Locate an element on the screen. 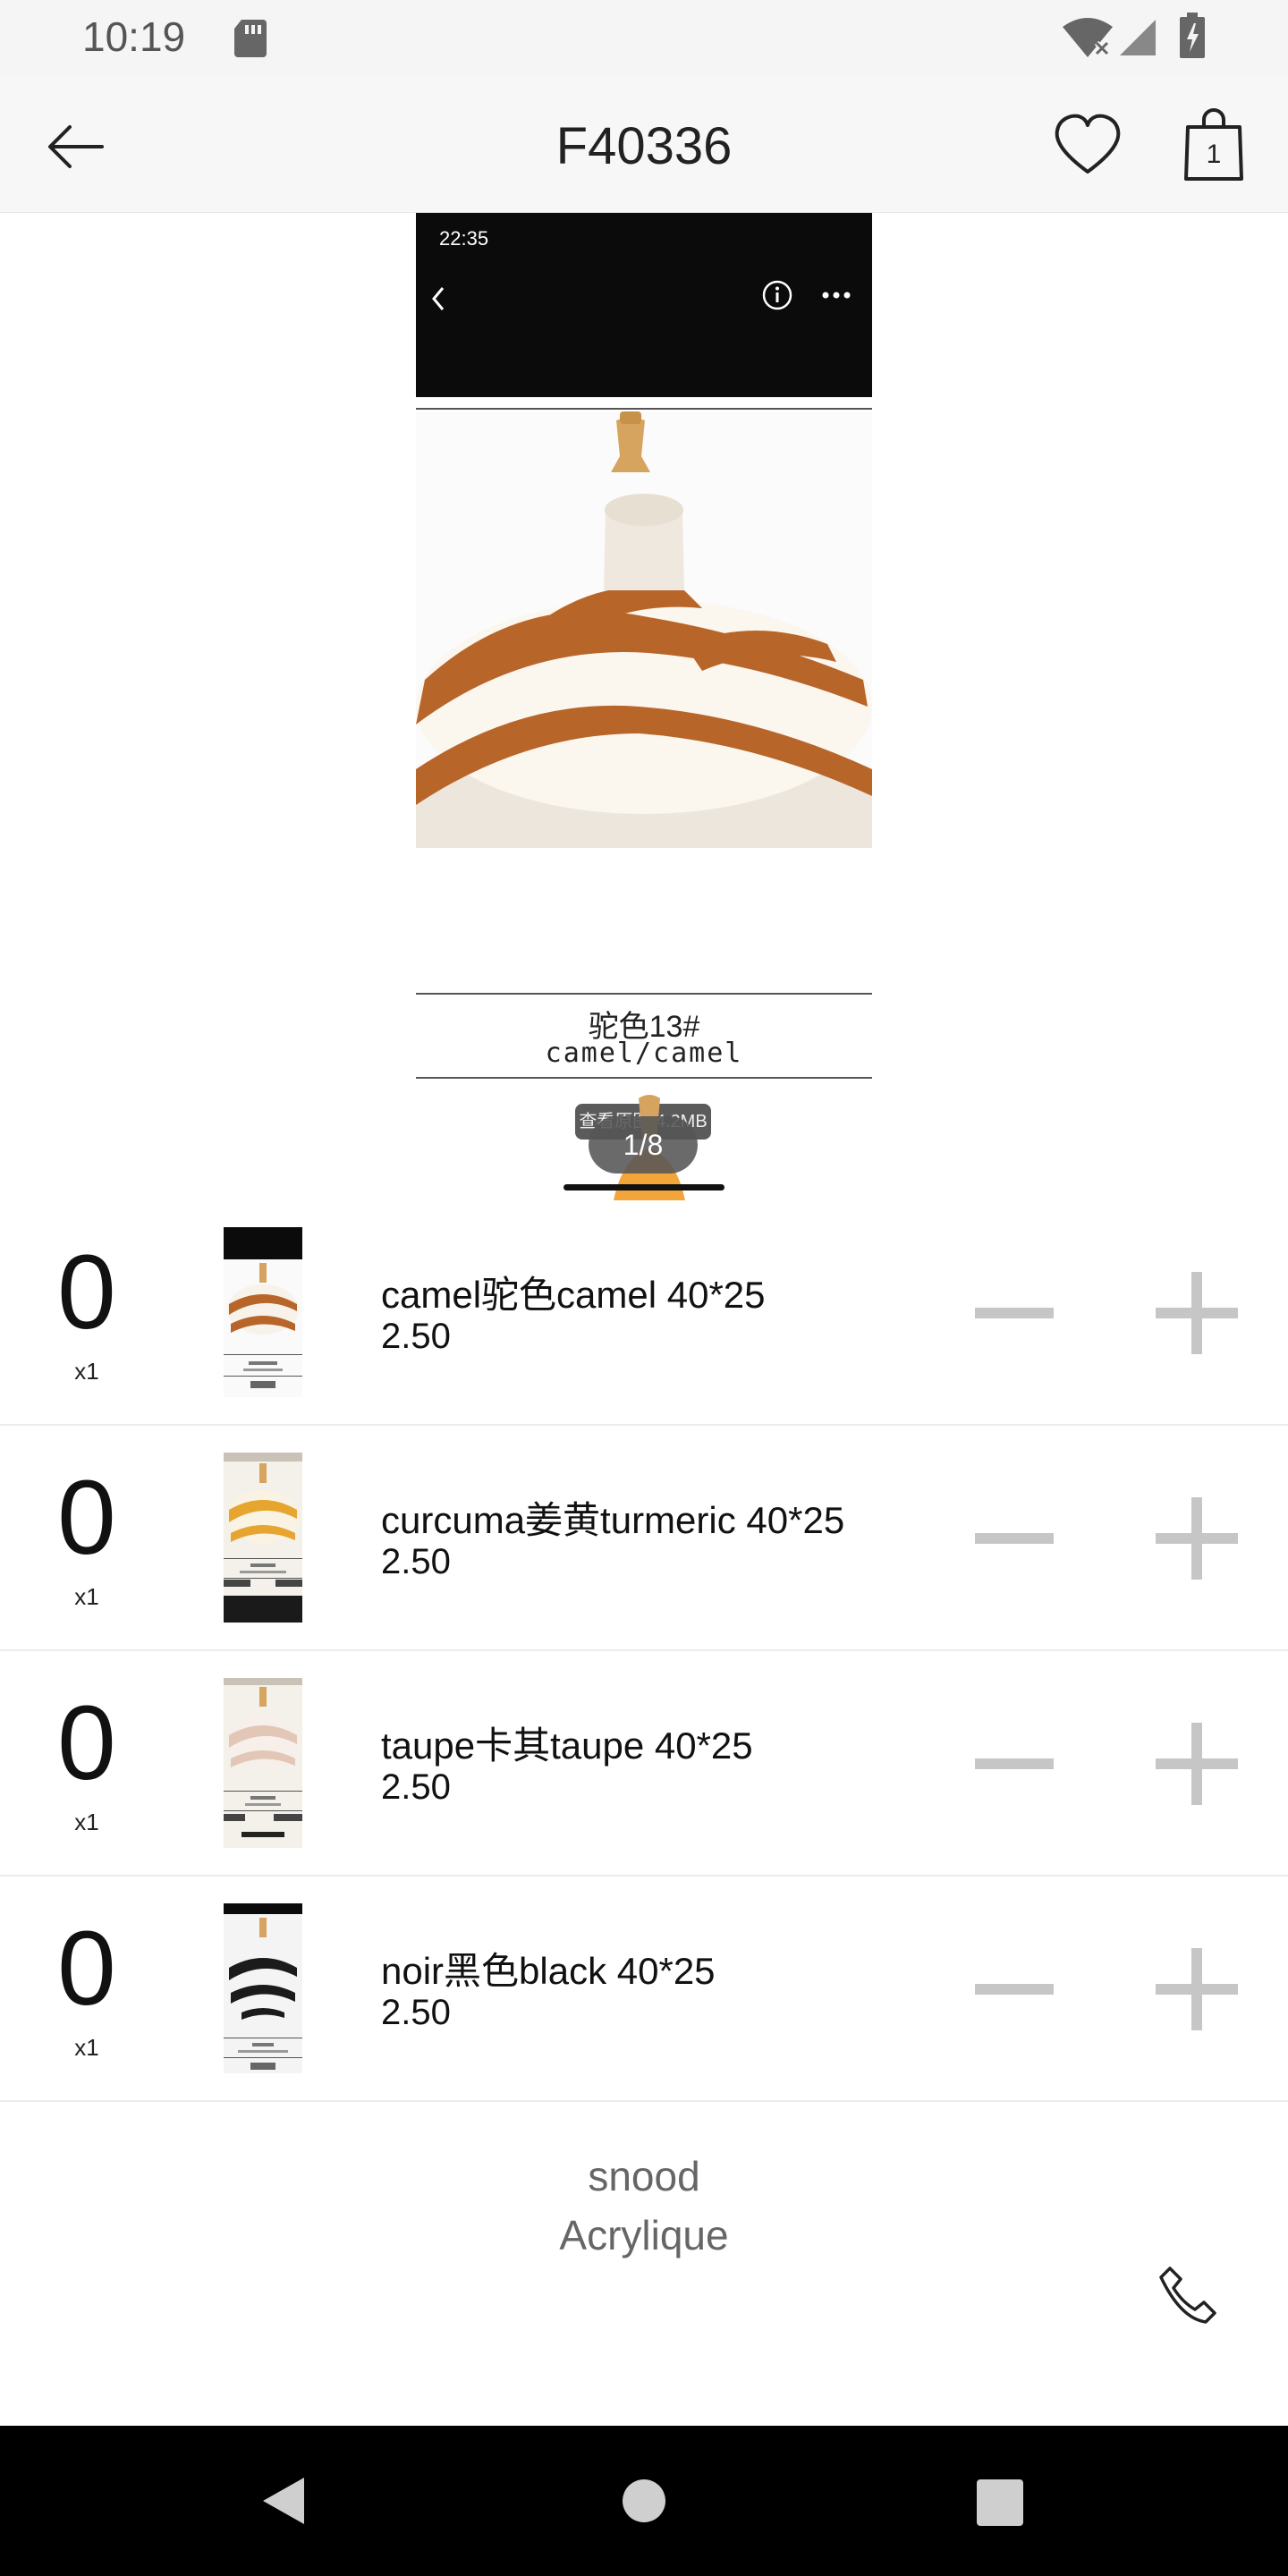 The width and height of the screenshot is (1288, 2576). signal-icon is located at coordinates (1138, 37).